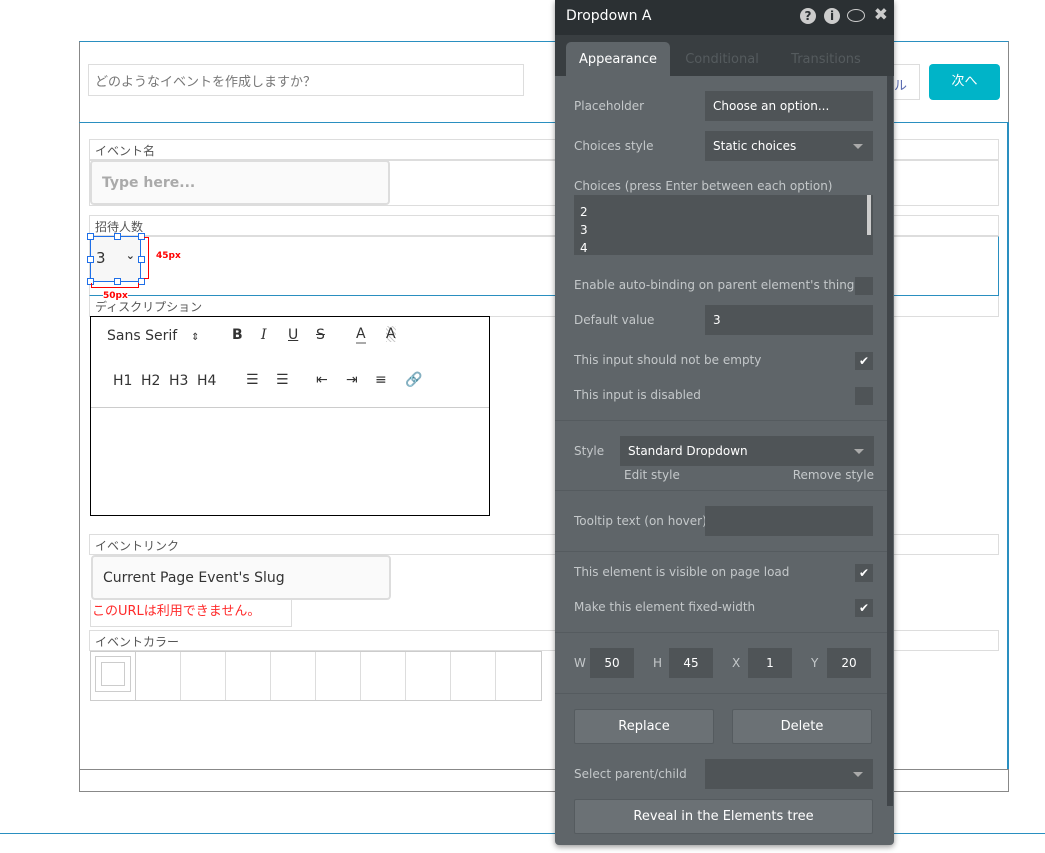 This screenshot has width=1045, height=853. Describe the element at coordinates (352, 380) in the screenshot. I see `indent-icon: ⇥` at that location.